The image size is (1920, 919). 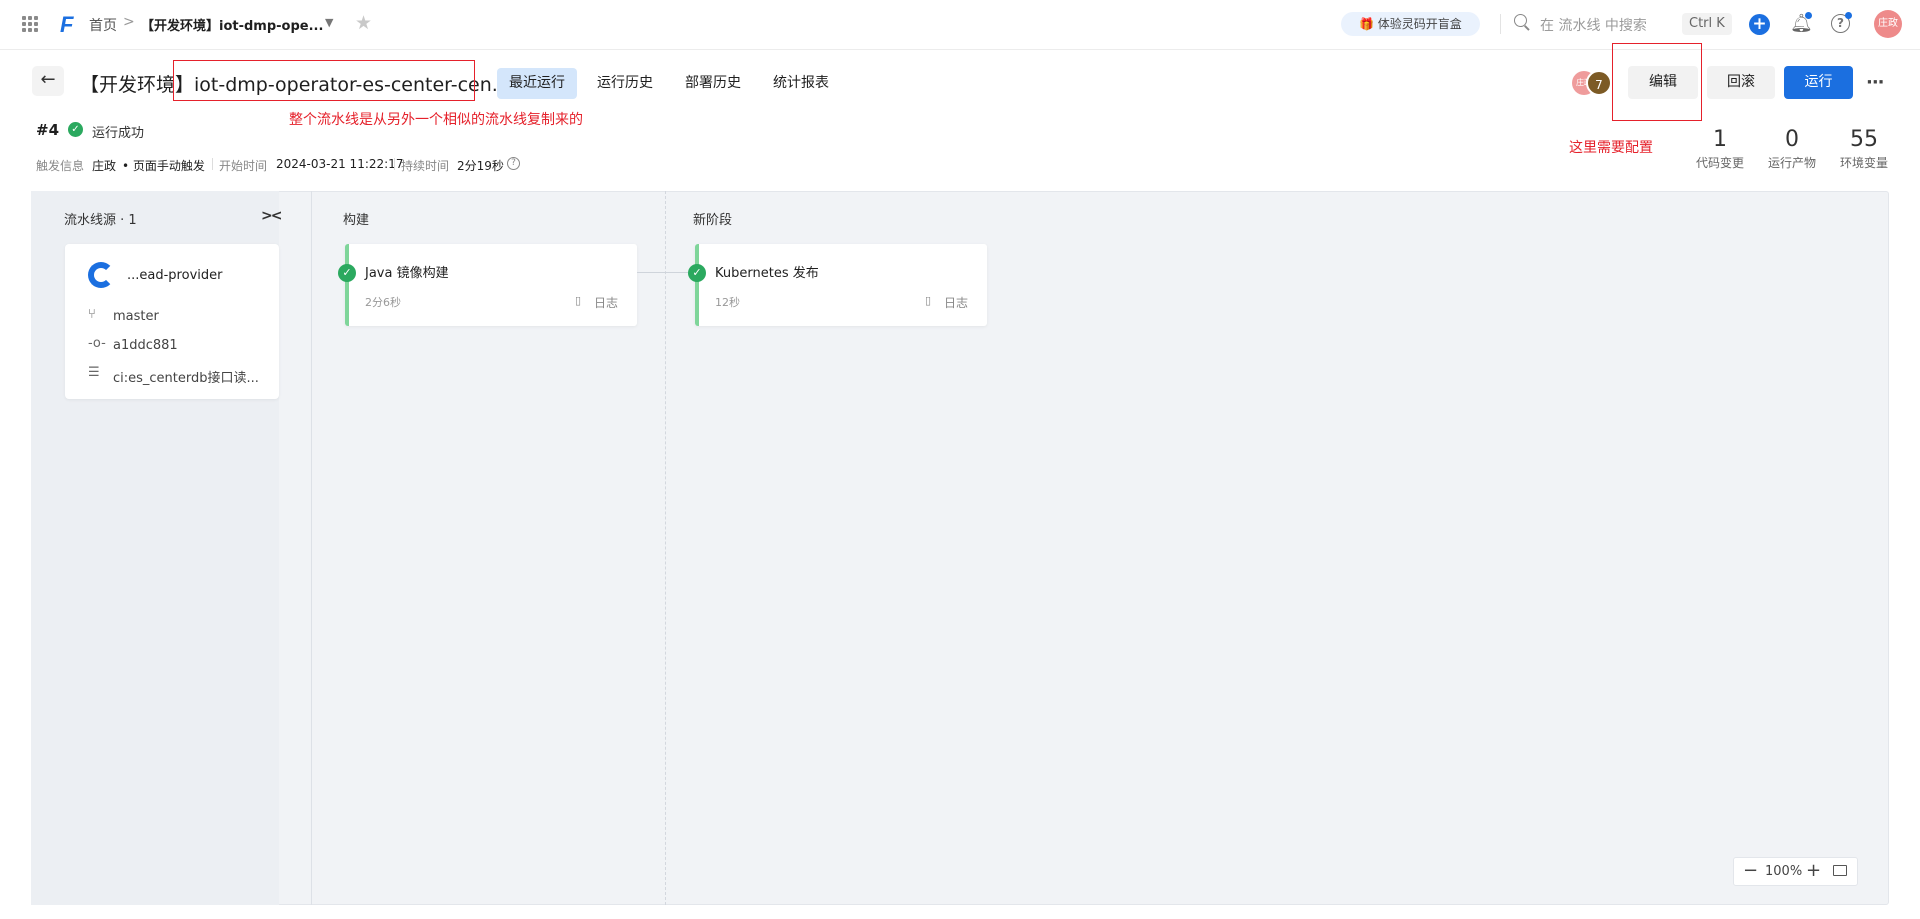 I want to click on help-dot, so click(x=1848, y=15).